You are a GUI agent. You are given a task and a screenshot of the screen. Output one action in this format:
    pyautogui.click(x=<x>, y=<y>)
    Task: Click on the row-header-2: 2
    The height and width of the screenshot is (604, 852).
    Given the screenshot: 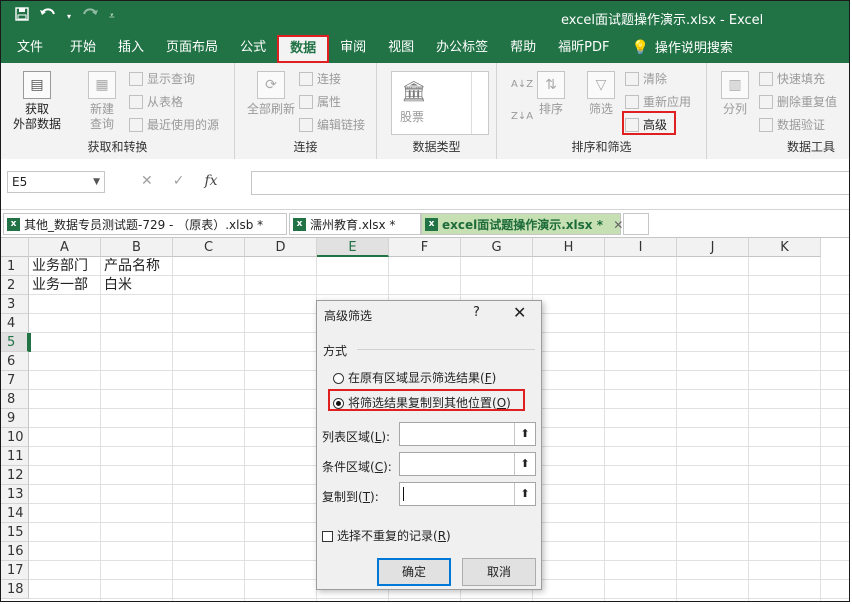 What is the action you would take?
    pyautogui.click(x=15, y=285)
    